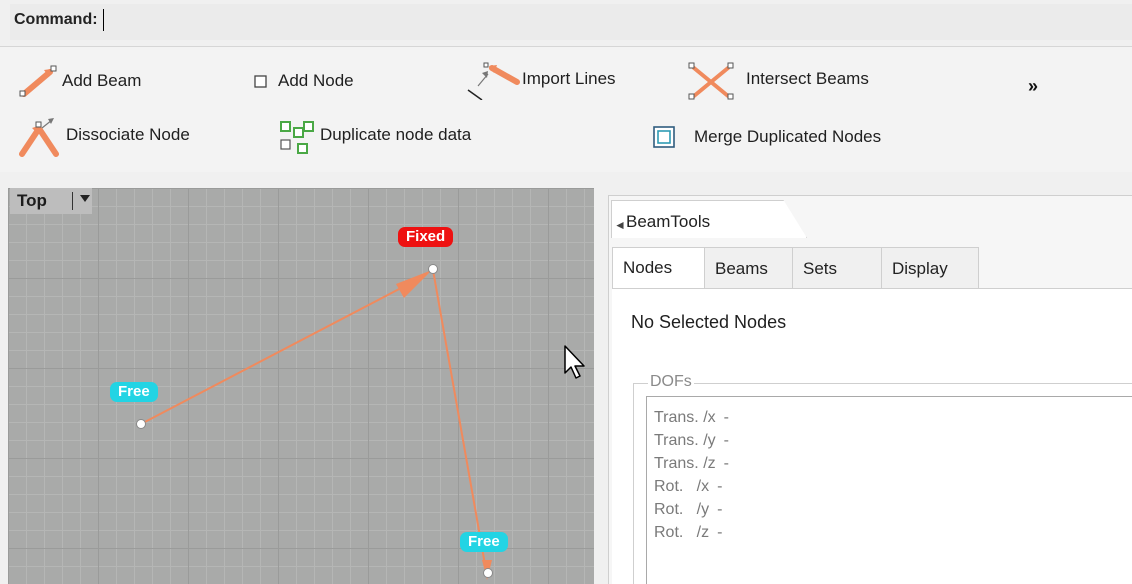 Image resolution: width=1132 pixels, height=584 pixels. Describe the element at coordinates (837, 268) in the screenshot. I see `tab-sets: Sets` at that location.